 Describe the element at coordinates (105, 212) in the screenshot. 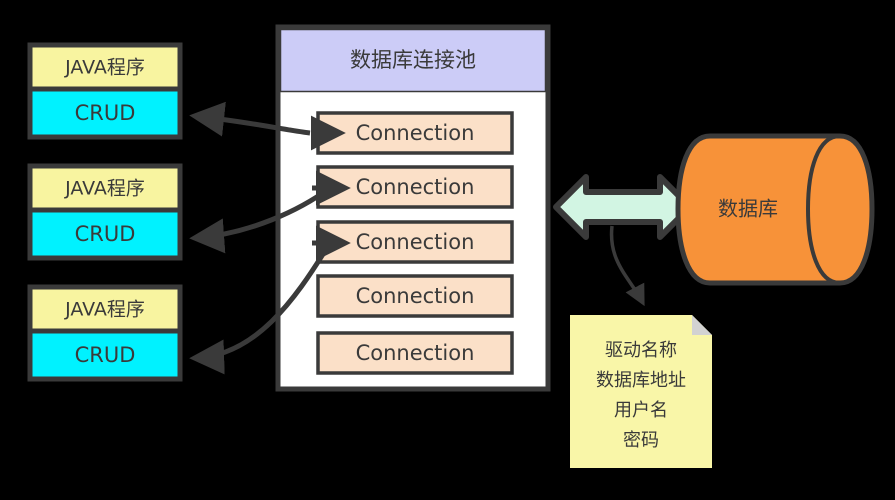

I see `client-block-2: JAVA程序 CRUD` at that location.